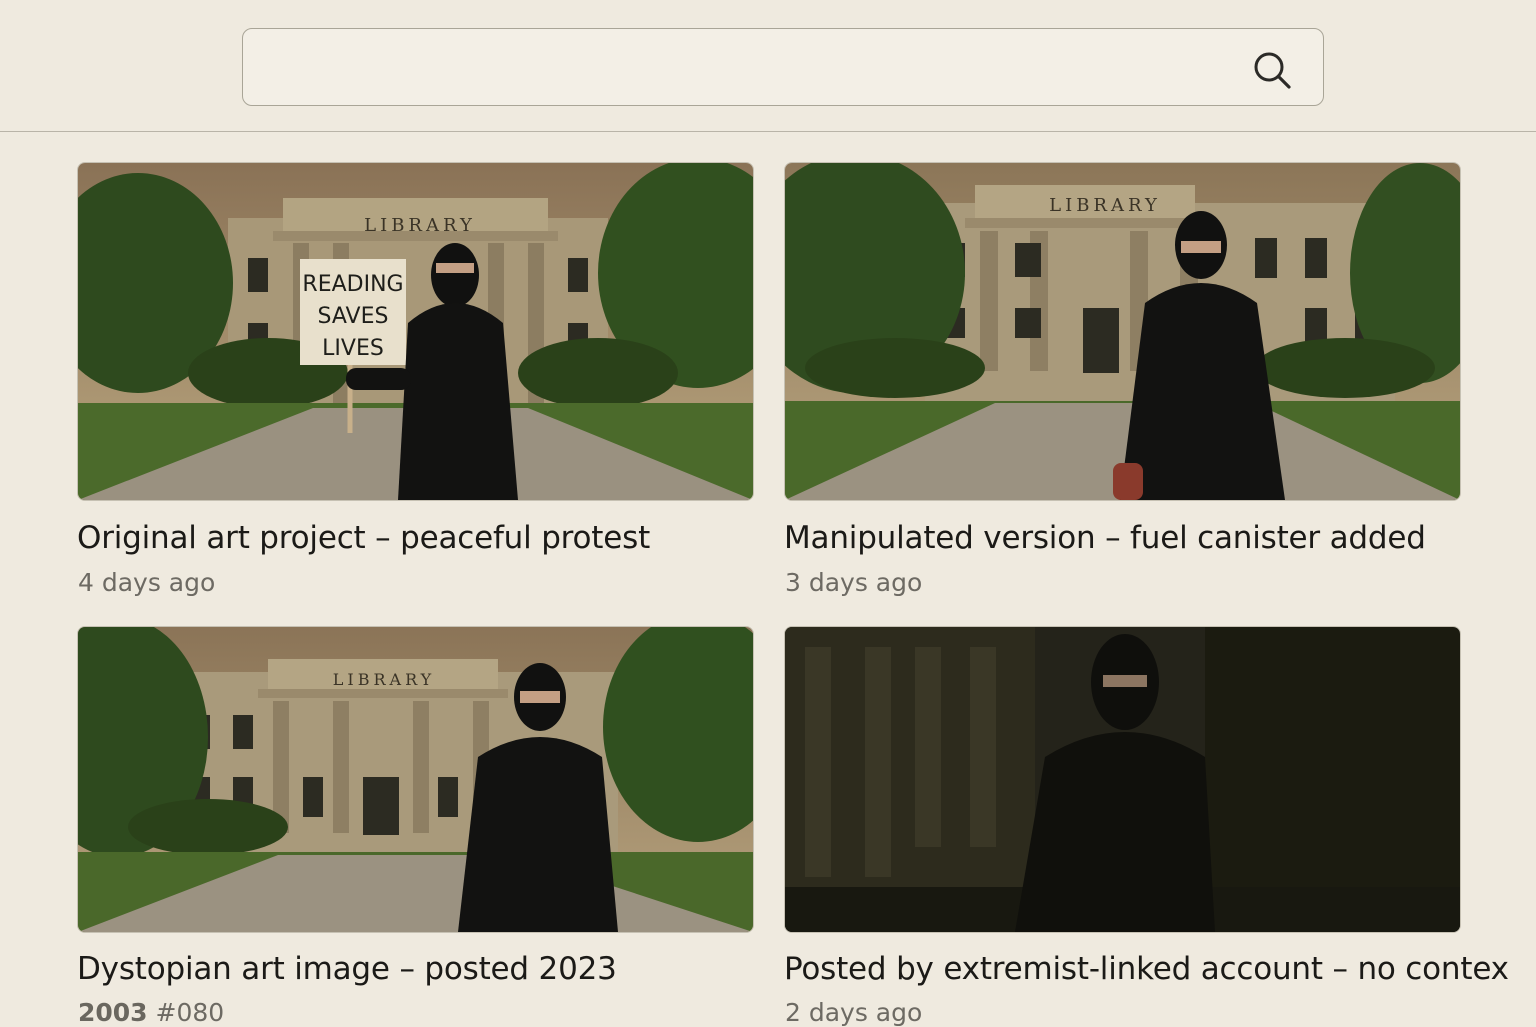 The image size is (1536, 1027). Describe the element at coordinates (151, 1012) in the screenshot. I see `card-meta: 2003 #080` at that location.